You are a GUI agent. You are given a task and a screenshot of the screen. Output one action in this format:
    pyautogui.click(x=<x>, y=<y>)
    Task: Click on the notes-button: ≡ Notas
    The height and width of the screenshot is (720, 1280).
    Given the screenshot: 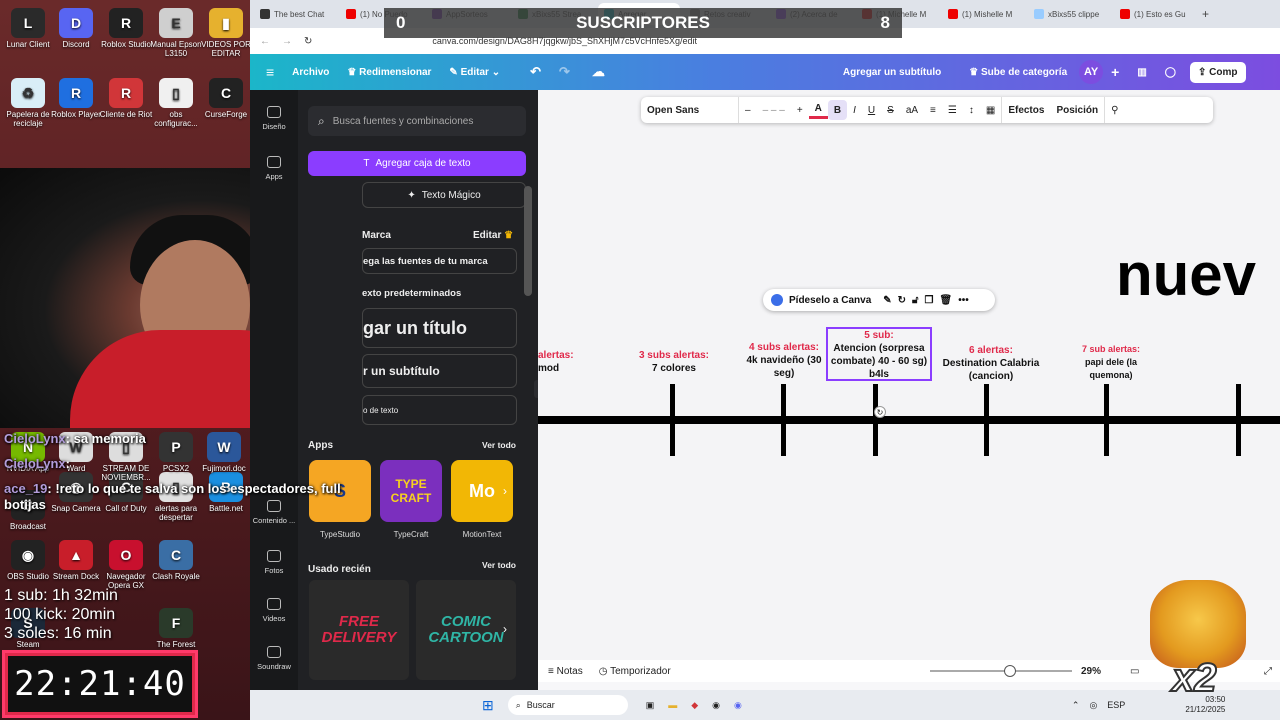 What is the action you would take?
    pyautogui.click(x=565, y=671)
    